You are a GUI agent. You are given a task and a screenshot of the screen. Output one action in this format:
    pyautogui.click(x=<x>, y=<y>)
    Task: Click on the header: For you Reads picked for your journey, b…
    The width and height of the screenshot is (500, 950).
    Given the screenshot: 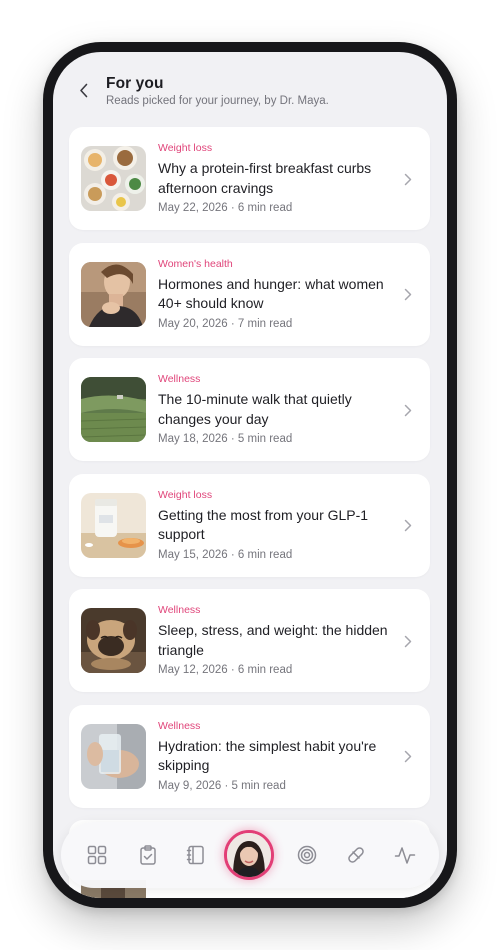 What is the action you would take?
    pyautogui.click(x=250, y=88)
    